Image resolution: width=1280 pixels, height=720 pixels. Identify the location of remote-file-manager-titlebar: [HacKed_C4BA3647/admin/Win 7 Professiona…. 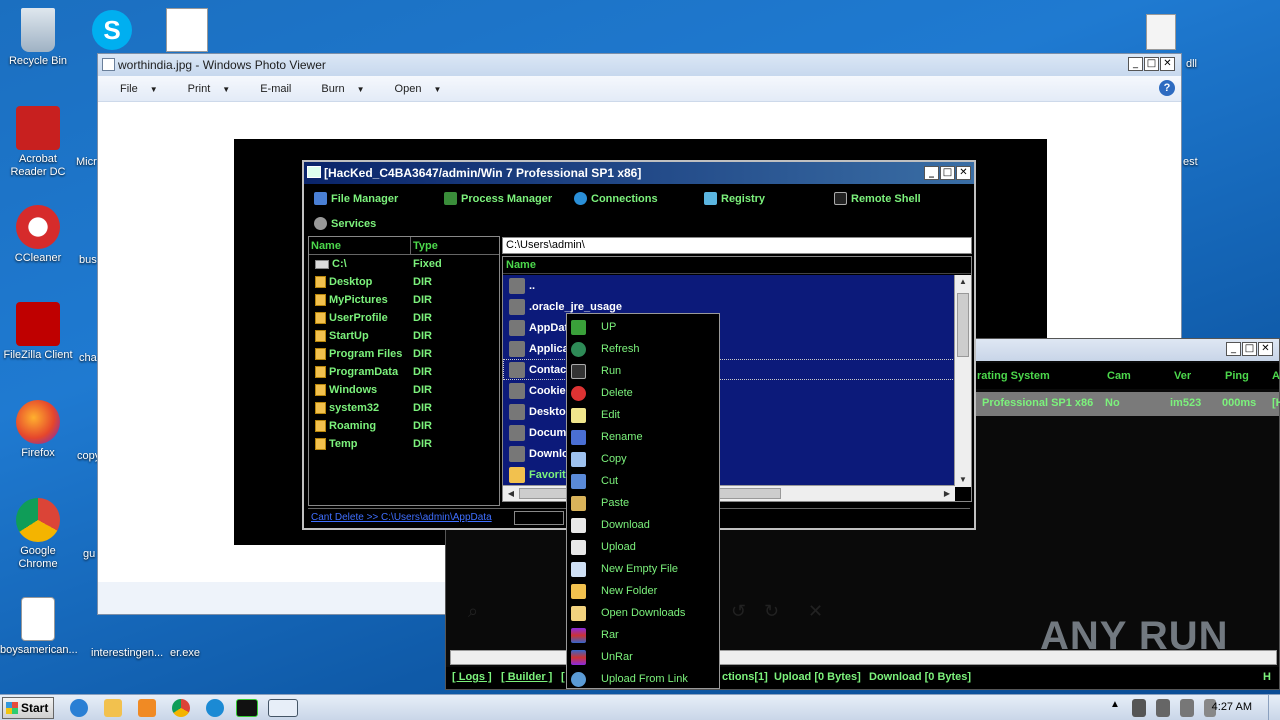
(639, 173).